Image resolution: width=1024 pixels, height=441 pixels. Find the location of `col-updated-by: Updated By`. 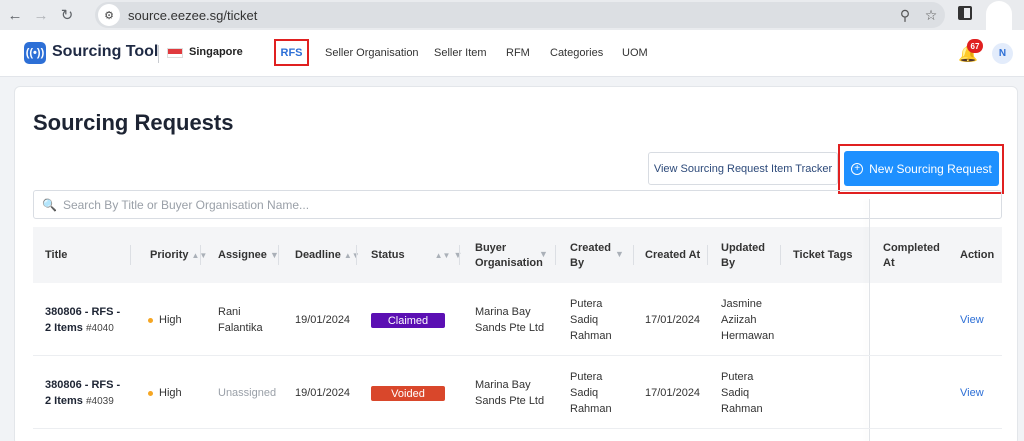

col-updated-by: Updated By is located at coordinates (743, 256).